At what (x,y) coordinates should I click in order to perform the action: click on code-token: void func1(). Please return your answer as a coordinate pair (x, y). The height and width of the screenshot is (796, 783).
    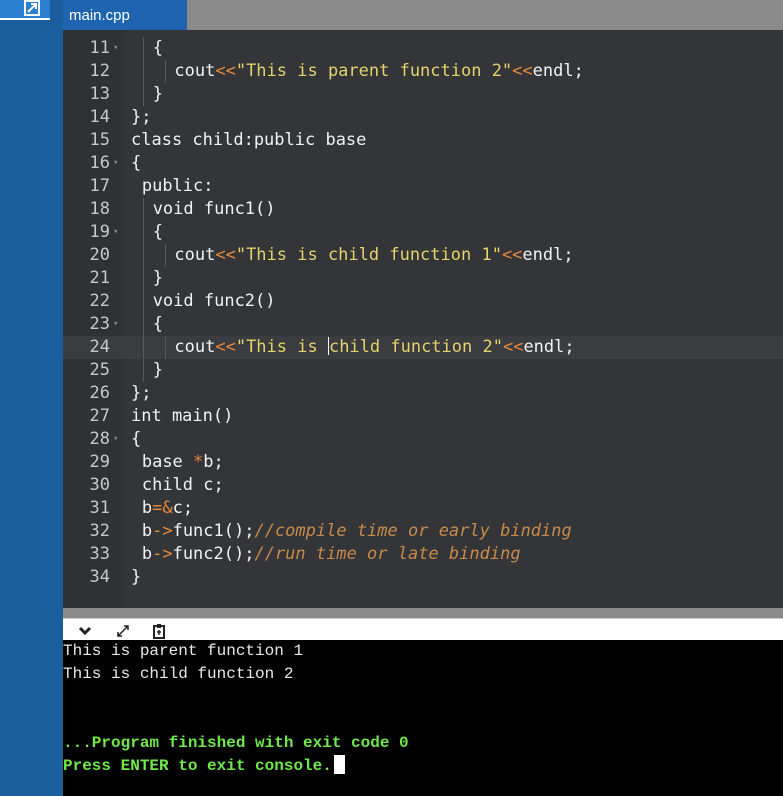
    Looking at the image, I should click on (214, 209).